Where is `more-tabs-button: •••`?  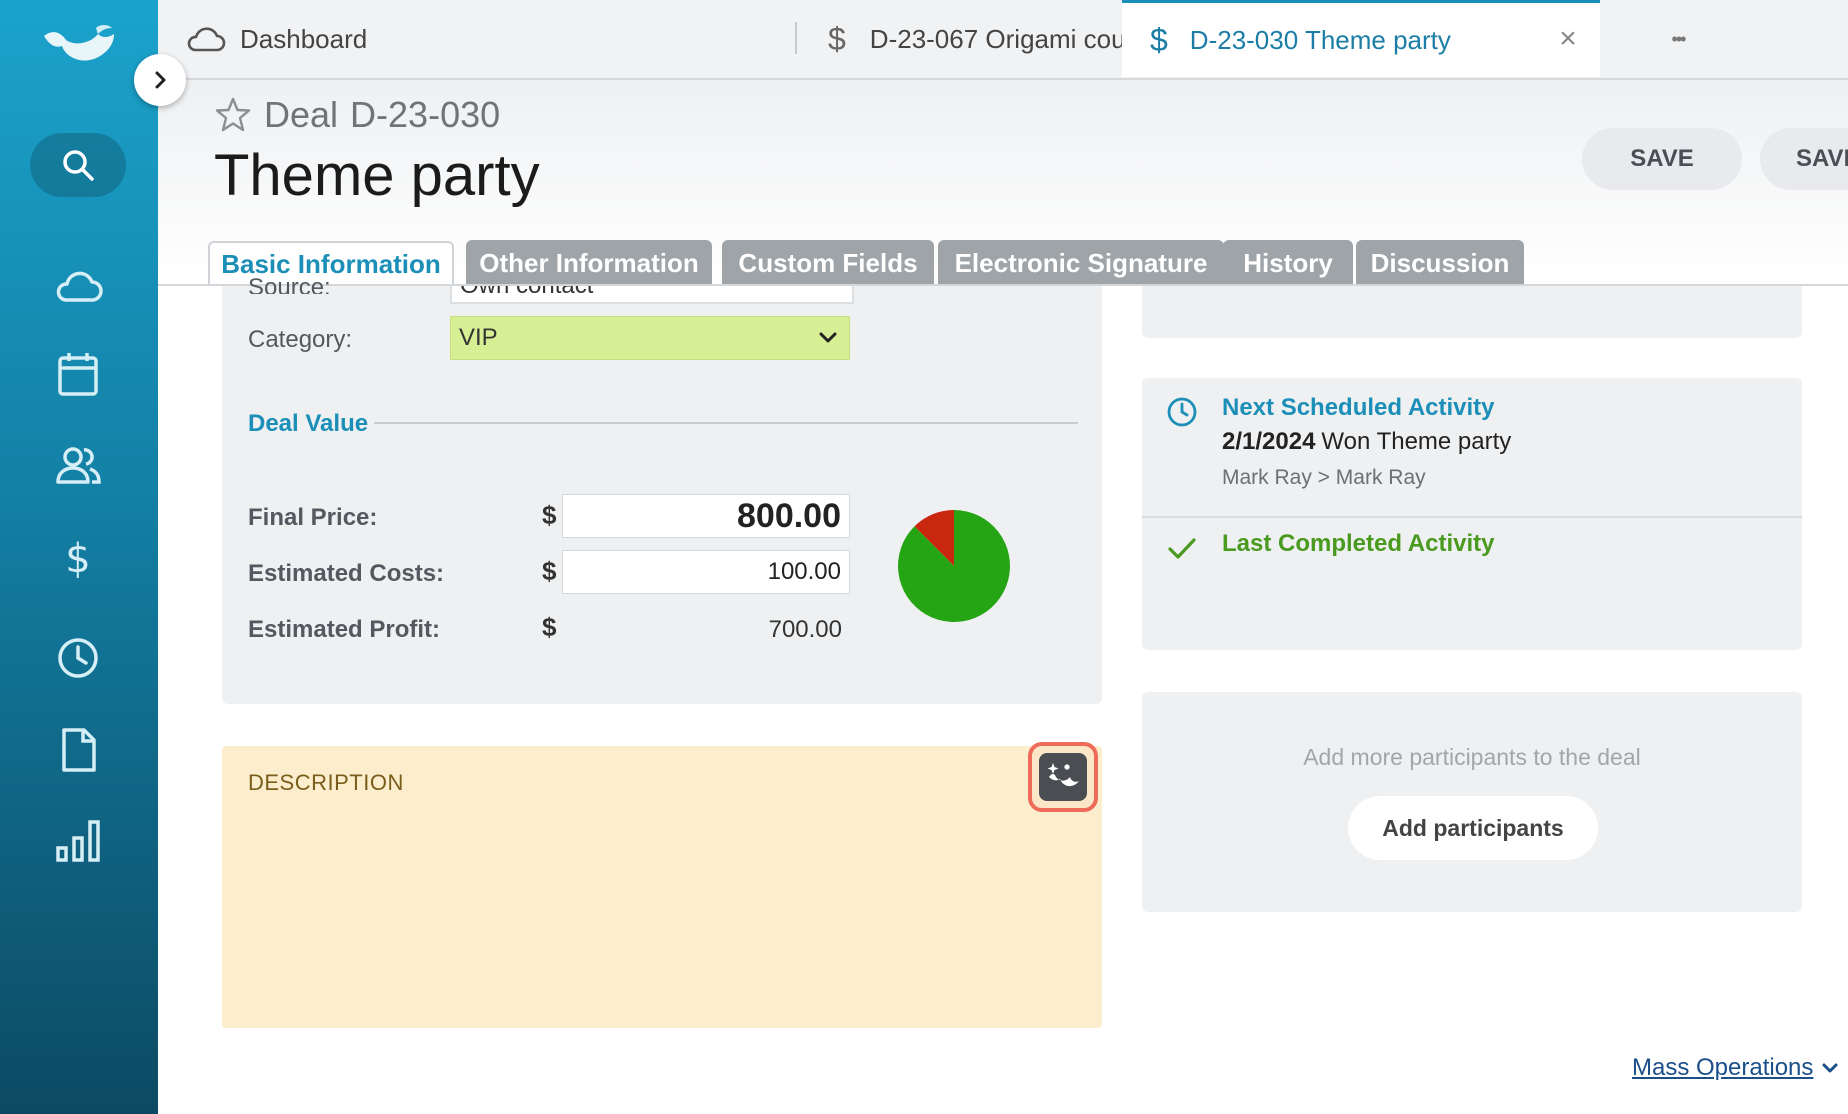 more-tabs-button: ••• is located at coordinates (1678, 39).